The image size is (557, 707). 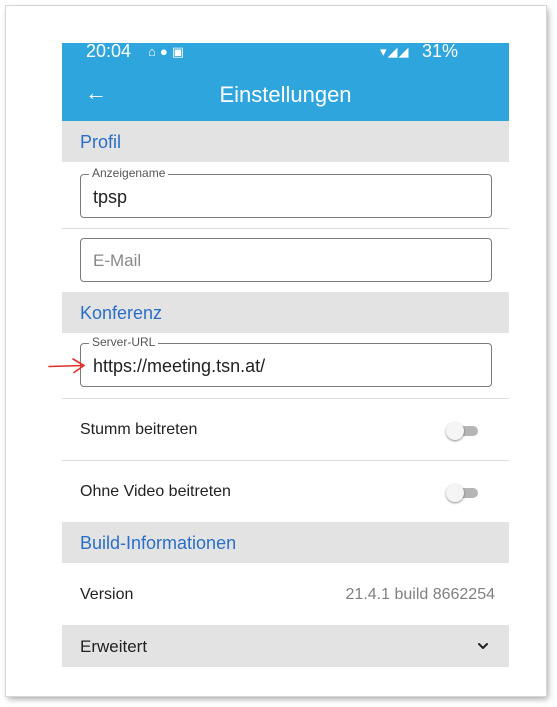 I want to click on section-label: Konferenz, so click(x=121, y=313).